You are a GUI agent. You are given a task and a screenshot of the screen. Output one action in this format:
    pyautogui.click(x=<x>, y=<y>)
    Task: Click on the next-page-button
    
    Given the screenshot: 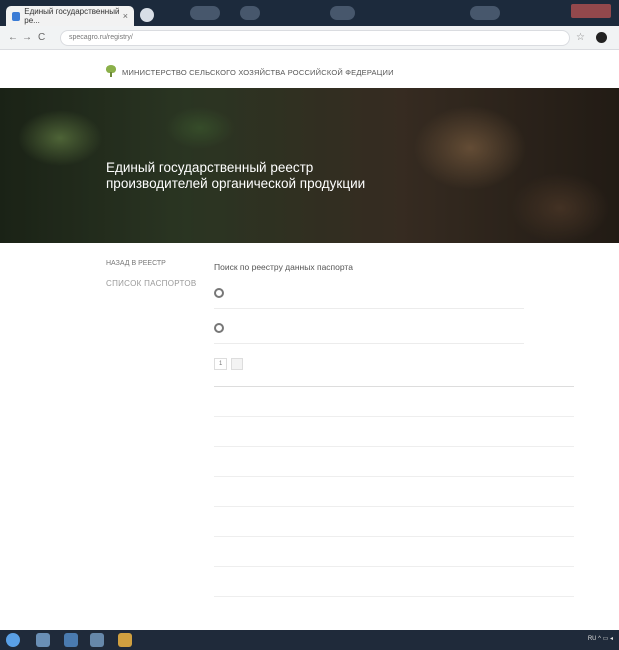 What is the action you would take?
    pyautogui.click(x=237, y=364)
    